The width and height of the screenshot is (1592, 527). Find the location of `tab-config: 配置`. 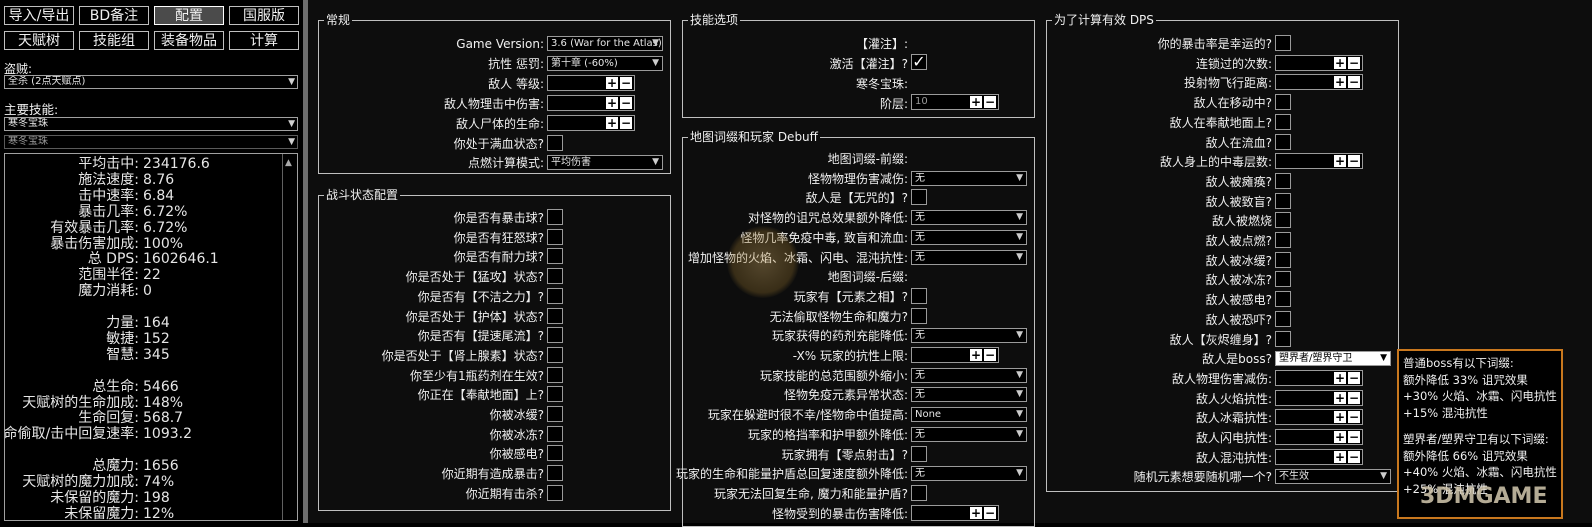

tab-config: 配置 is located at coordinates (189, 15).